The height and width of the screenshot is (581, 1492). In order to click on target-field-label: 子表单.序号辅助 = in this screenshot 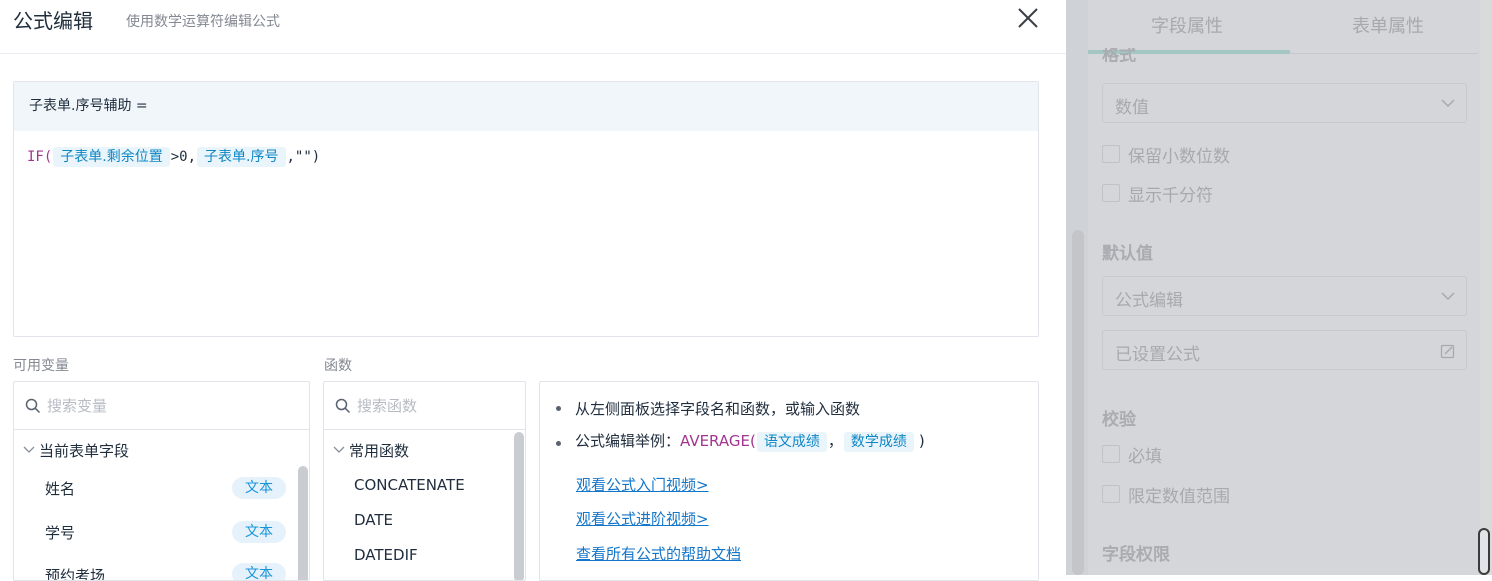, I will do `click(526, 106)`.